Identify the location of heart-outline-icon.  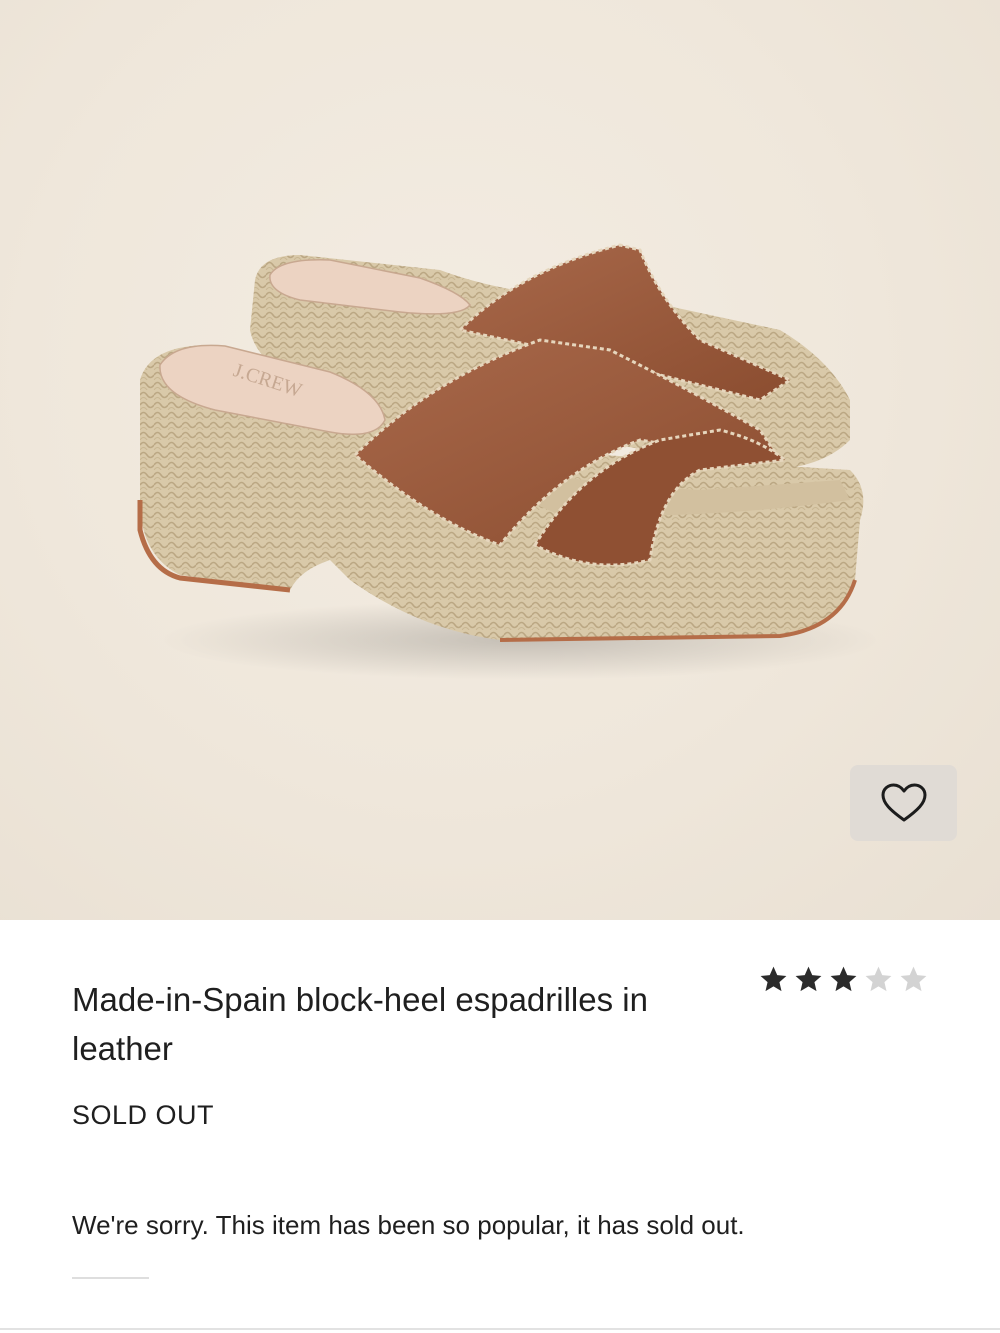
(903, 802).